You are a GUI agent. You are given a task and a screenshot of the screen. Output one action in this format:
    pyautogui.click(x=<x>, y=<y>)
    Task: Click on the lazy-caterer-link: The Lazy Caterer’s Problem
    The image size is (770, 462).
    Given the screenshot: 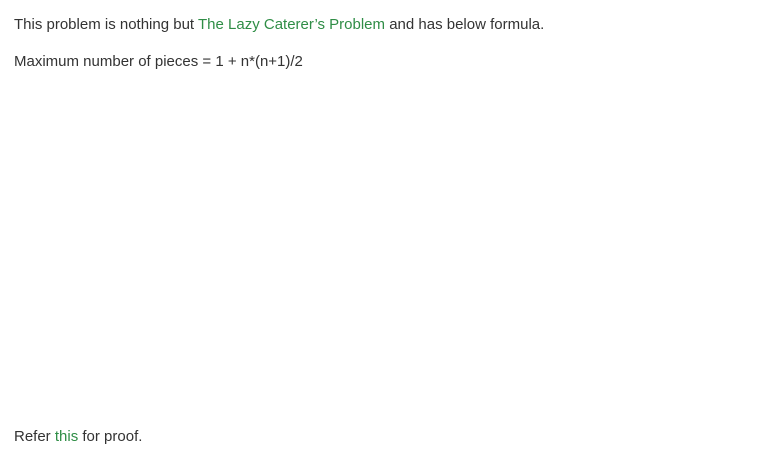 What is the action you would take?
    pyautogui.click(x=291, y=24)
    